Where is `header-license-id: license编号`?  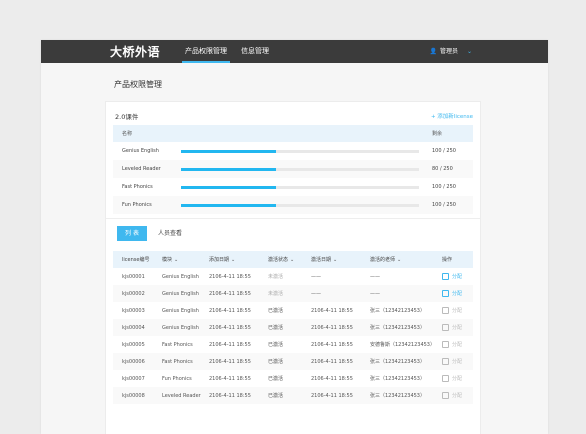 header-license-id: license编号 is located at coordinates (136, 260).